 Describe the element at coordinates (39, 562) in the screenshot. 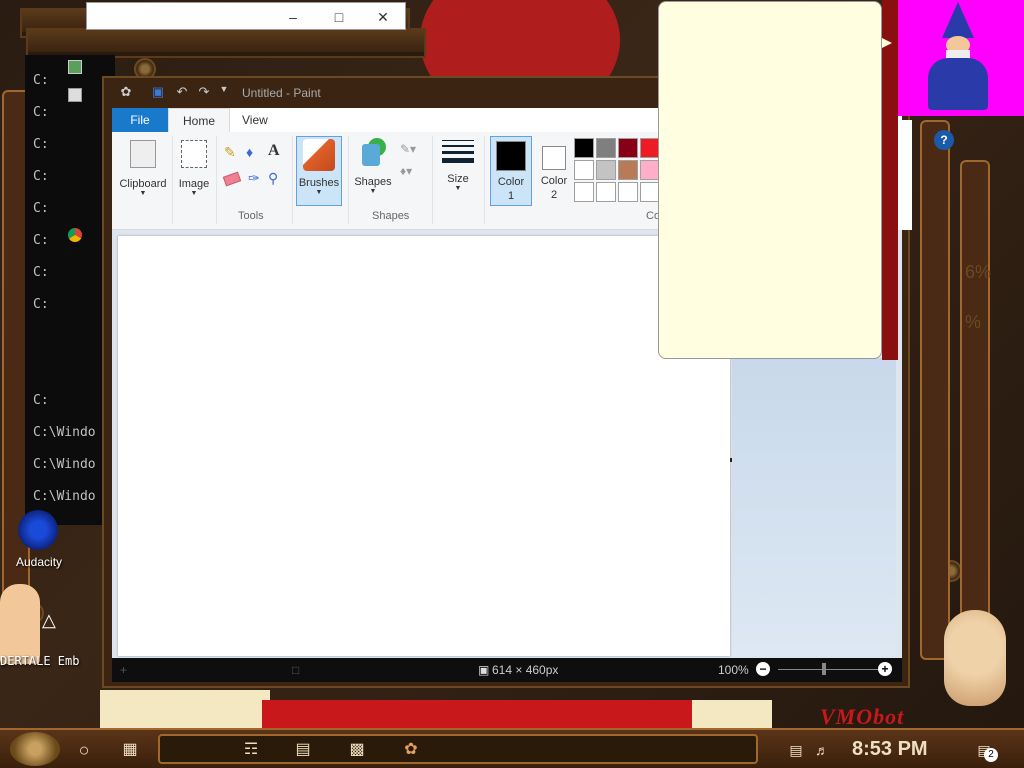

I see `audacity-label: Audacity` at that location.